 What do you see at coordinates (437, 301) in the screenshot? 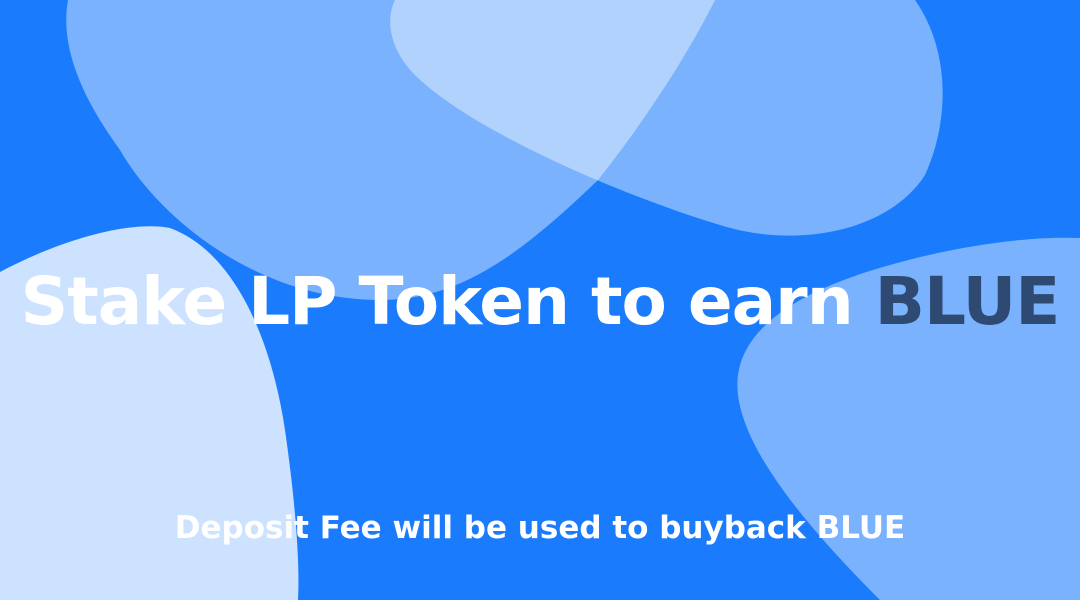
I see `headline-text: Stake LP Token to earn` at bounding box center [437, 301].